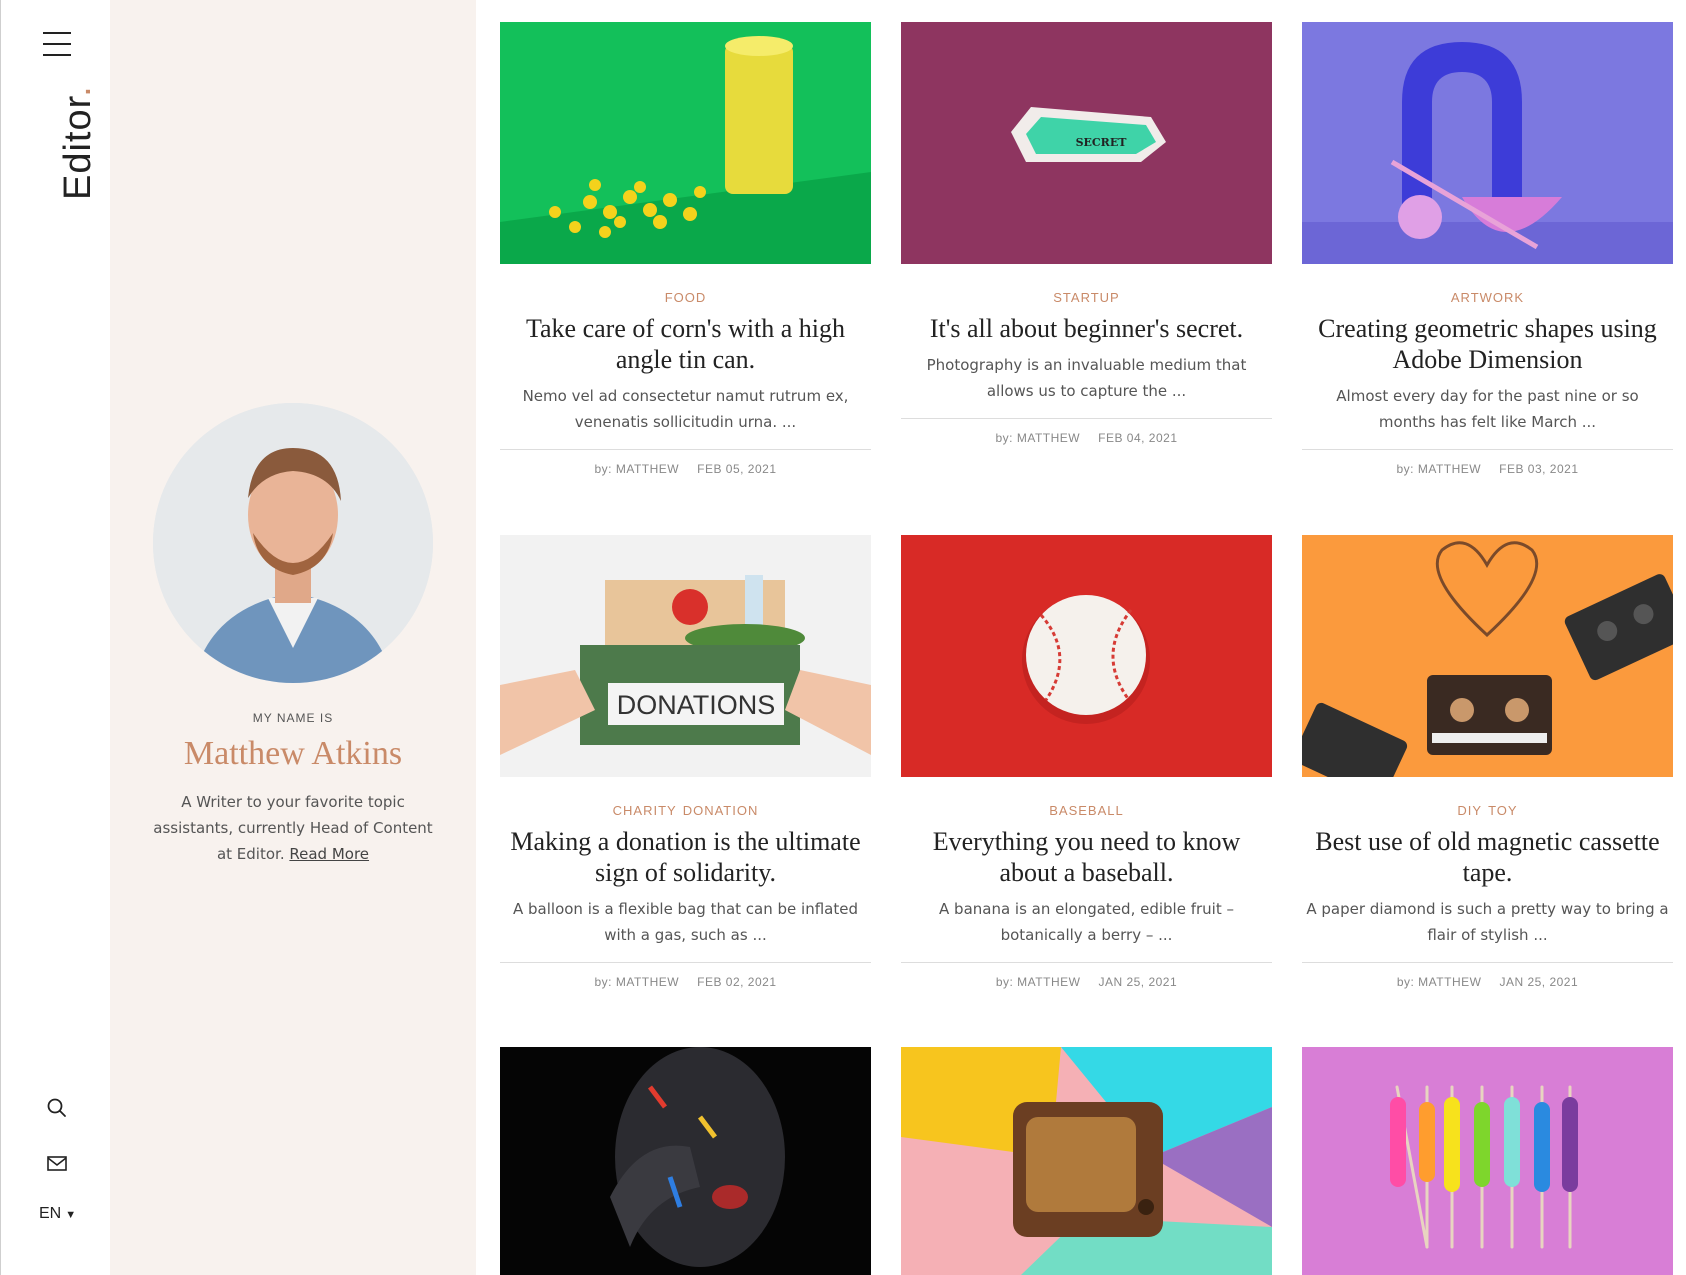  Describe the element at coordinates (1086, 431) in the screenshot. I see `post-meta: by: MATTHEW FEB 04, 2021` at that location.